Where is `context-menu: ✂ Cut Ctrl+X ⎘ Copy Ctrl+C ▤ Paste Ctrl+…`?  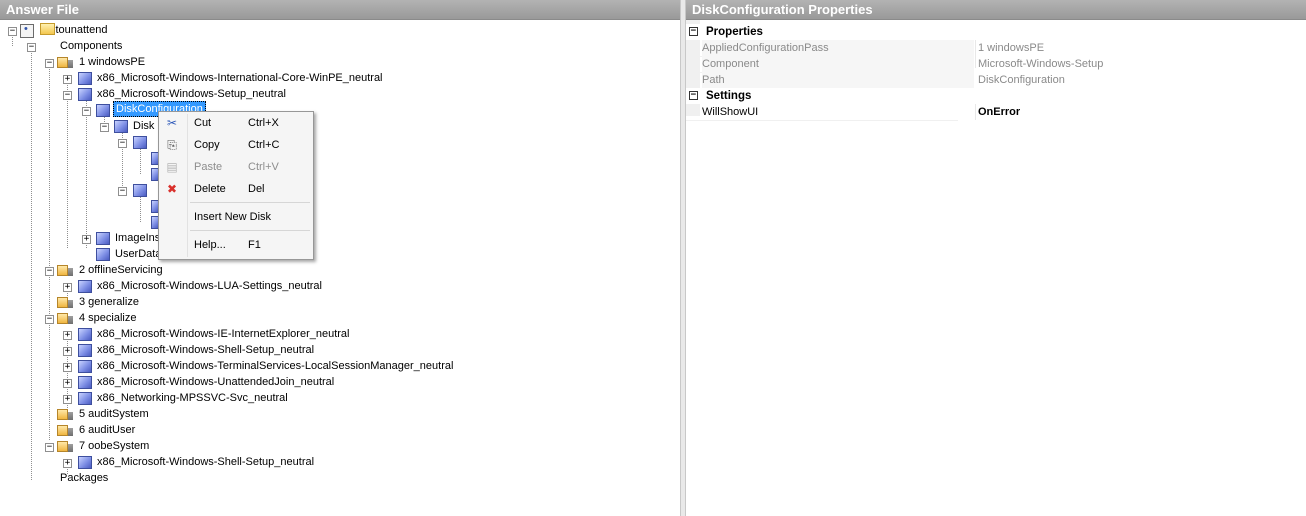
context-menu: ✂ Cut Ctrl+X ⎘ Copy Ctrl+C ▤ Paste Ctrl+… is located at coordinates (236, 185).